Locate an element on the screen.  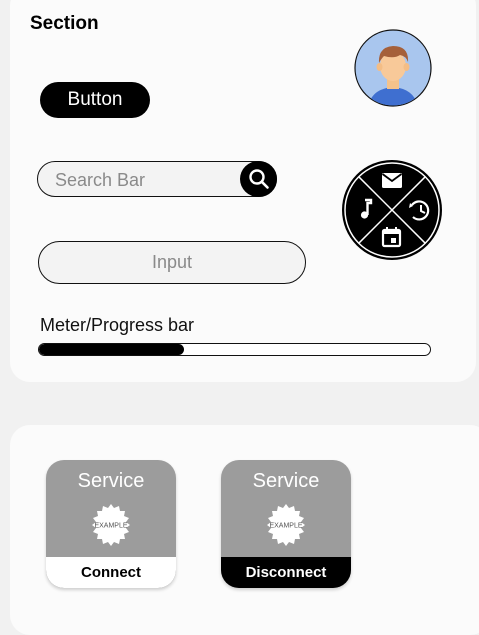
search-bar is located at coordinates (157, 178).